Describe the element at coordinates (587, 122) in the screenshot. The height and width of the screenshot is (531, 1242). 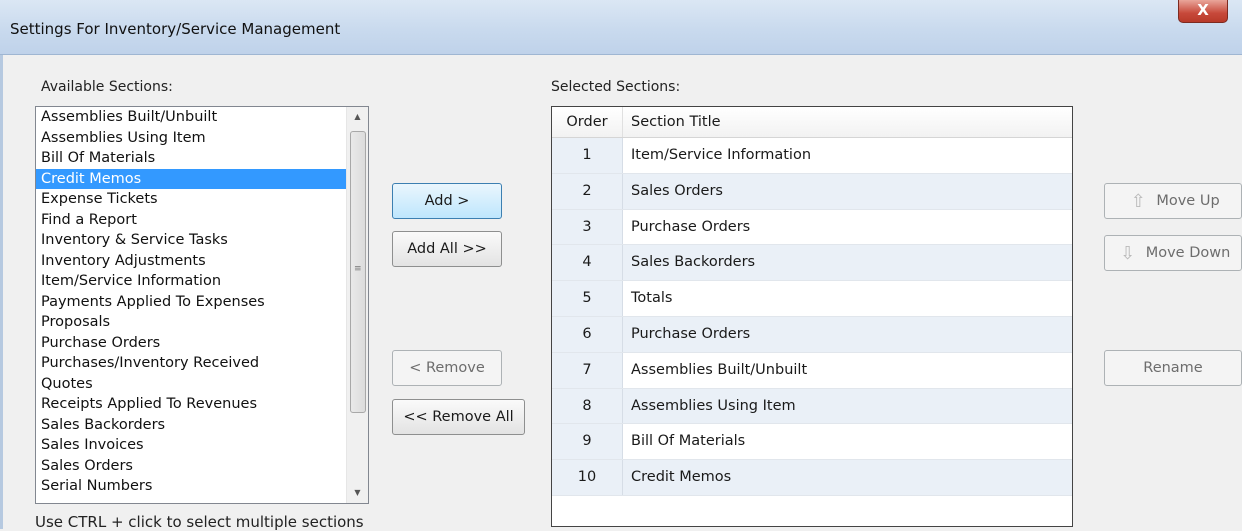
I see `column-header-order: Order` at that location.